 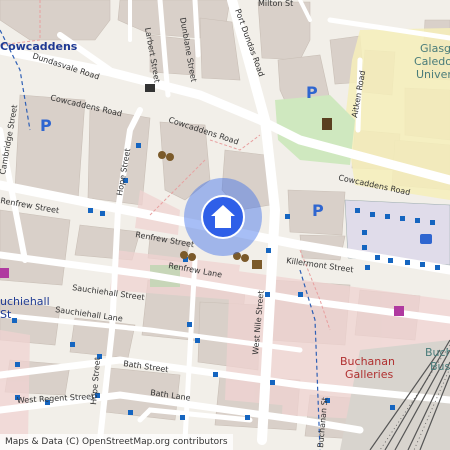 I want to click on bus-station-icon, so click(x=426, y=239).